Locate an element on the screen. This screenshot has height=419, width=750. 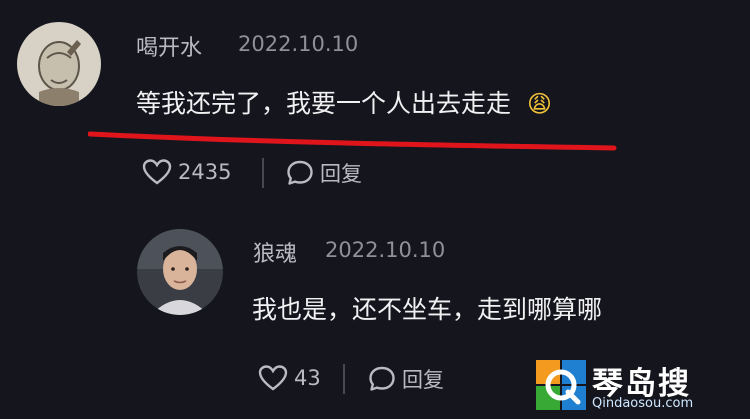
like-button: 2435 is located at coordinates (186, 172).